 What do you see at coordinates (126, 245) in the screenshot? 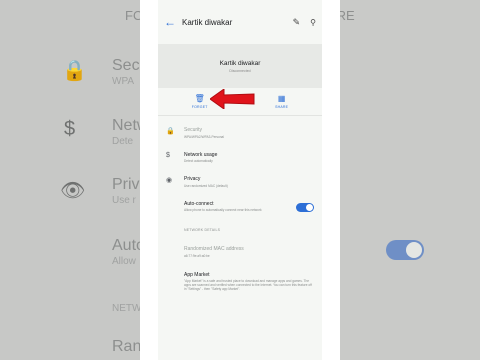
I see `bg-auto-label: Auto` at bounding box center [126, 245].